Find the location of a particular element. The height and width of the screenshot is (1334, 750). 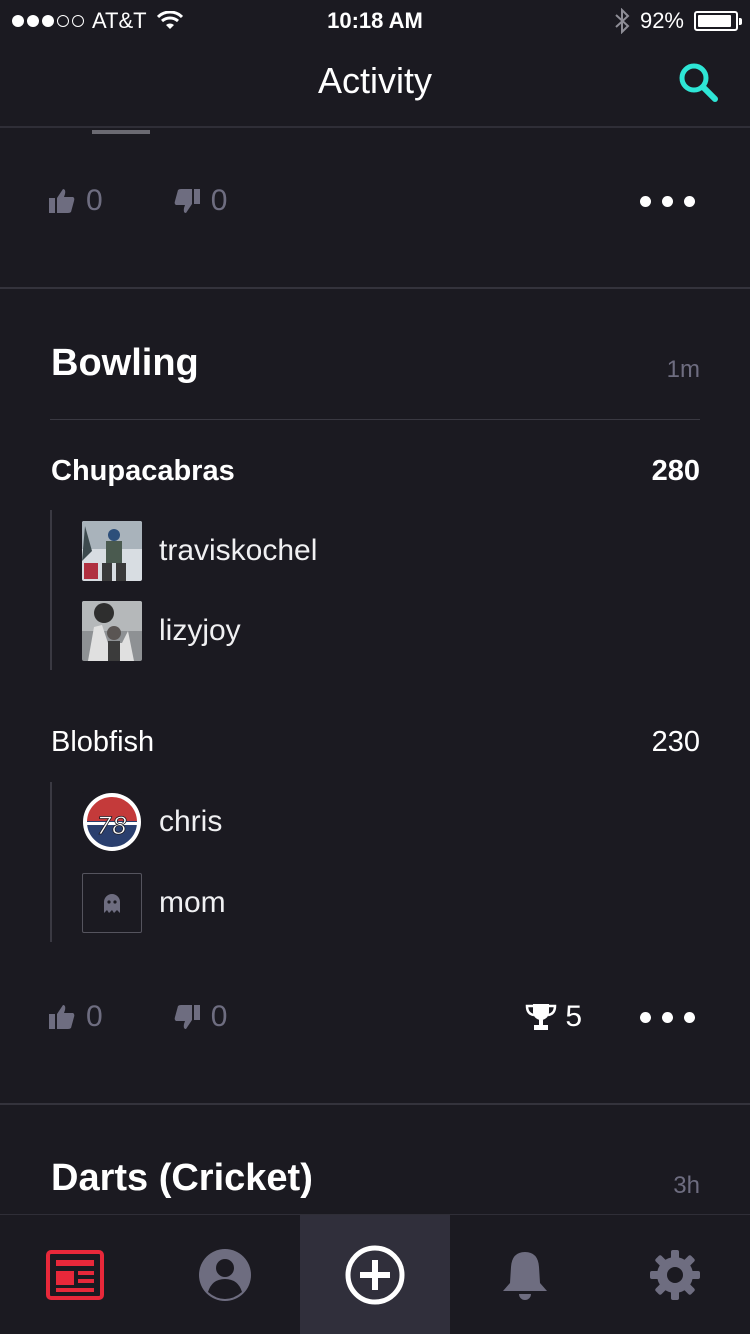

card-timestamp: 3h is located at coordinates (686, 1185).